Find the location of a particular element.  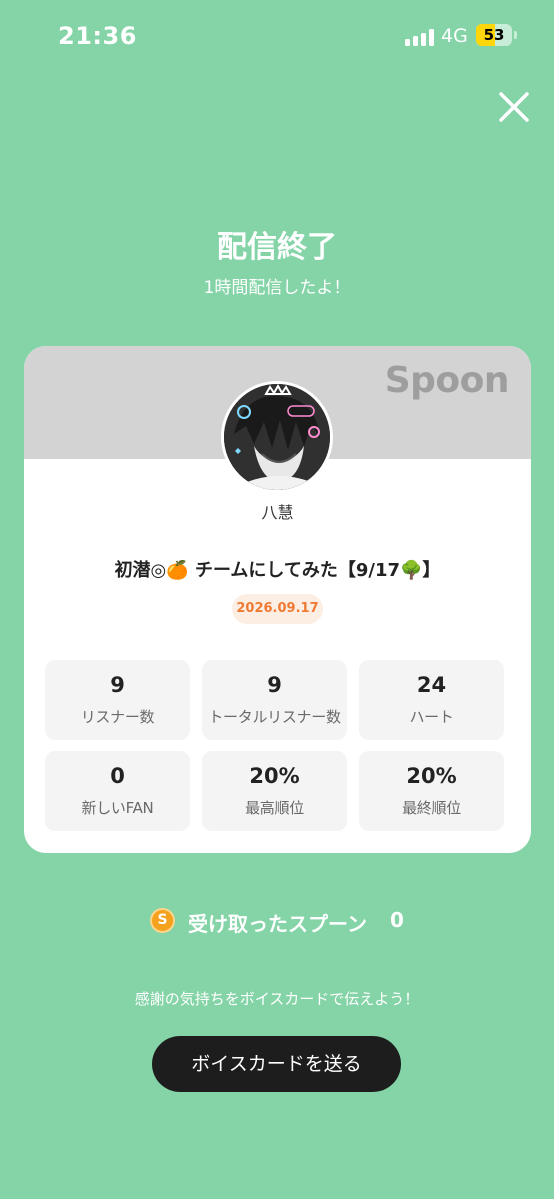

spoon-label: 受け取ったスプーン is located at coordinates (277, 924).